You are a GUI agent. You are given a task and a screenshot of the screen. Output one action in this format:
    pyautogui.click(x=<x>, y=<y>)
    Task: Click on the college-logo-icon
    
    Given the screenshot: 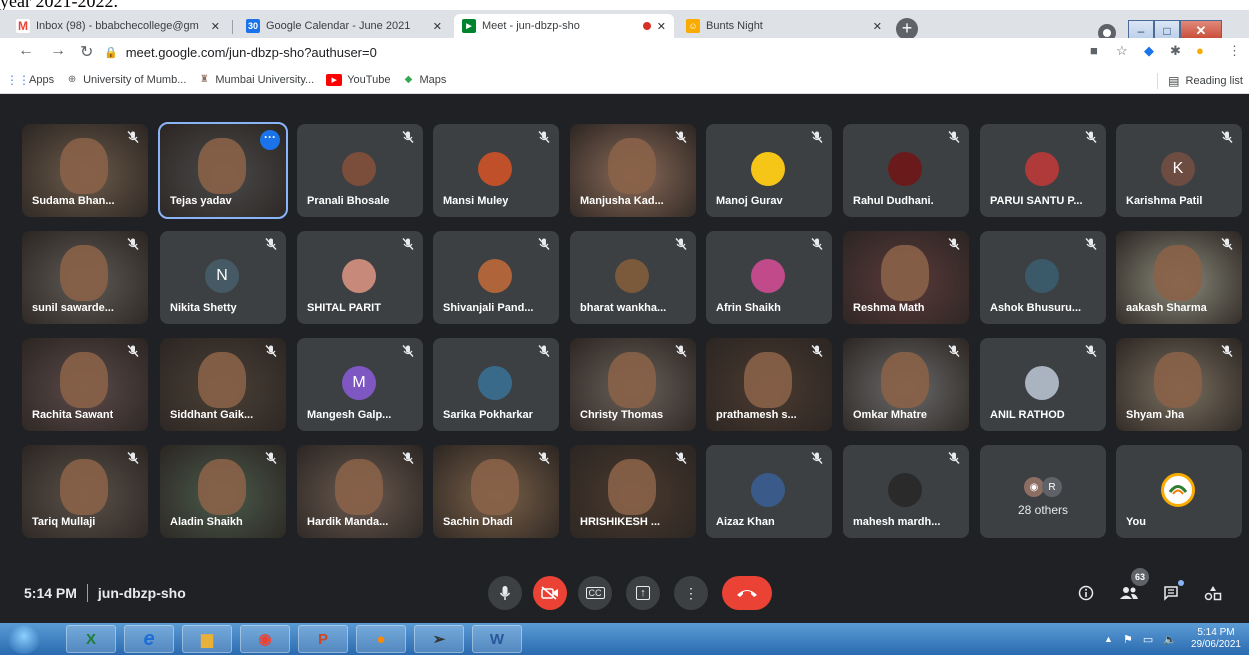 What is the action you would take?
    pyautogui.click(x=1178, y=490)
    